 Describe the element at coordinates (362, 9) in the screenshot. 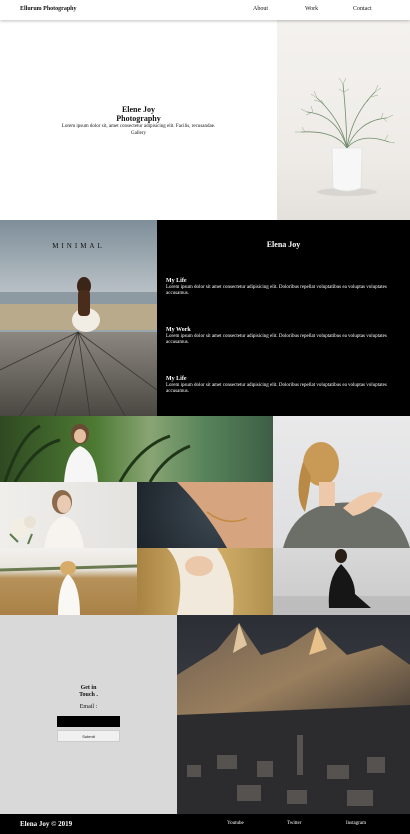

I see `nav-link-contact: Contact` at that location.